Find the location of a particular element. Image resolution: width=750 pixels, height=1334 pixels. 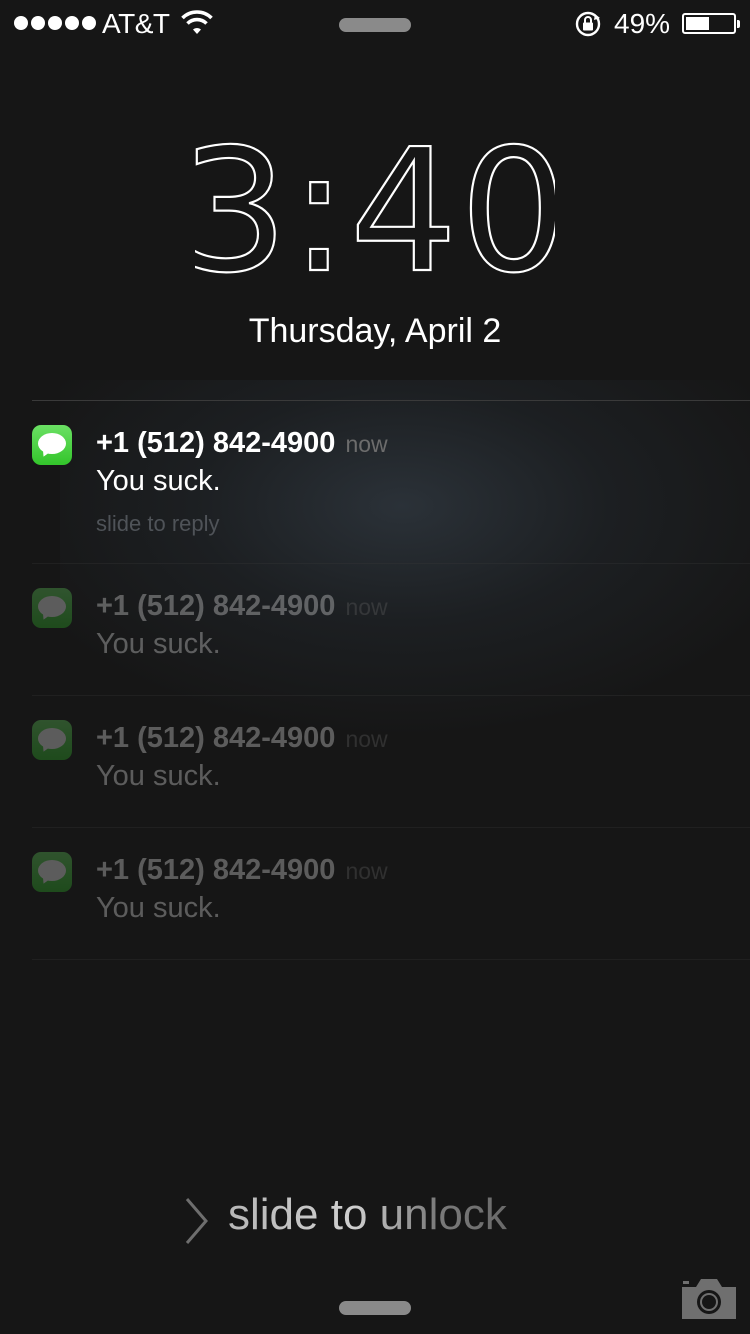

lock-clock: 3:40 is located at coordinates (375, 205).